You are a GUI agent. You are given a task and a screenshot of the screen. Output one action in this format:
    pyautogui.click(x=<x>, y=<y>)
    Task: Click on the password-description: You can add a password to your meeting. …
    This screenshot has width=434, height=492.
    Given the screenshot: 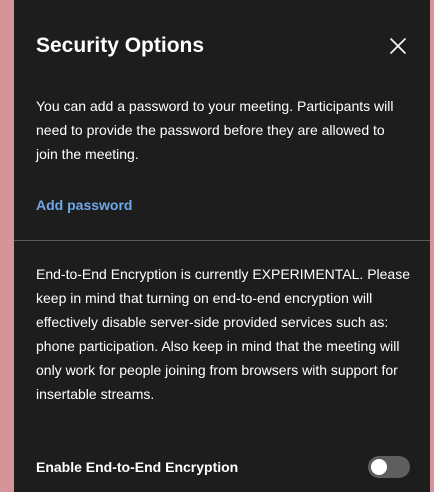 What is the action you would take?
    pyautogui.click(x=215, y=130)
    